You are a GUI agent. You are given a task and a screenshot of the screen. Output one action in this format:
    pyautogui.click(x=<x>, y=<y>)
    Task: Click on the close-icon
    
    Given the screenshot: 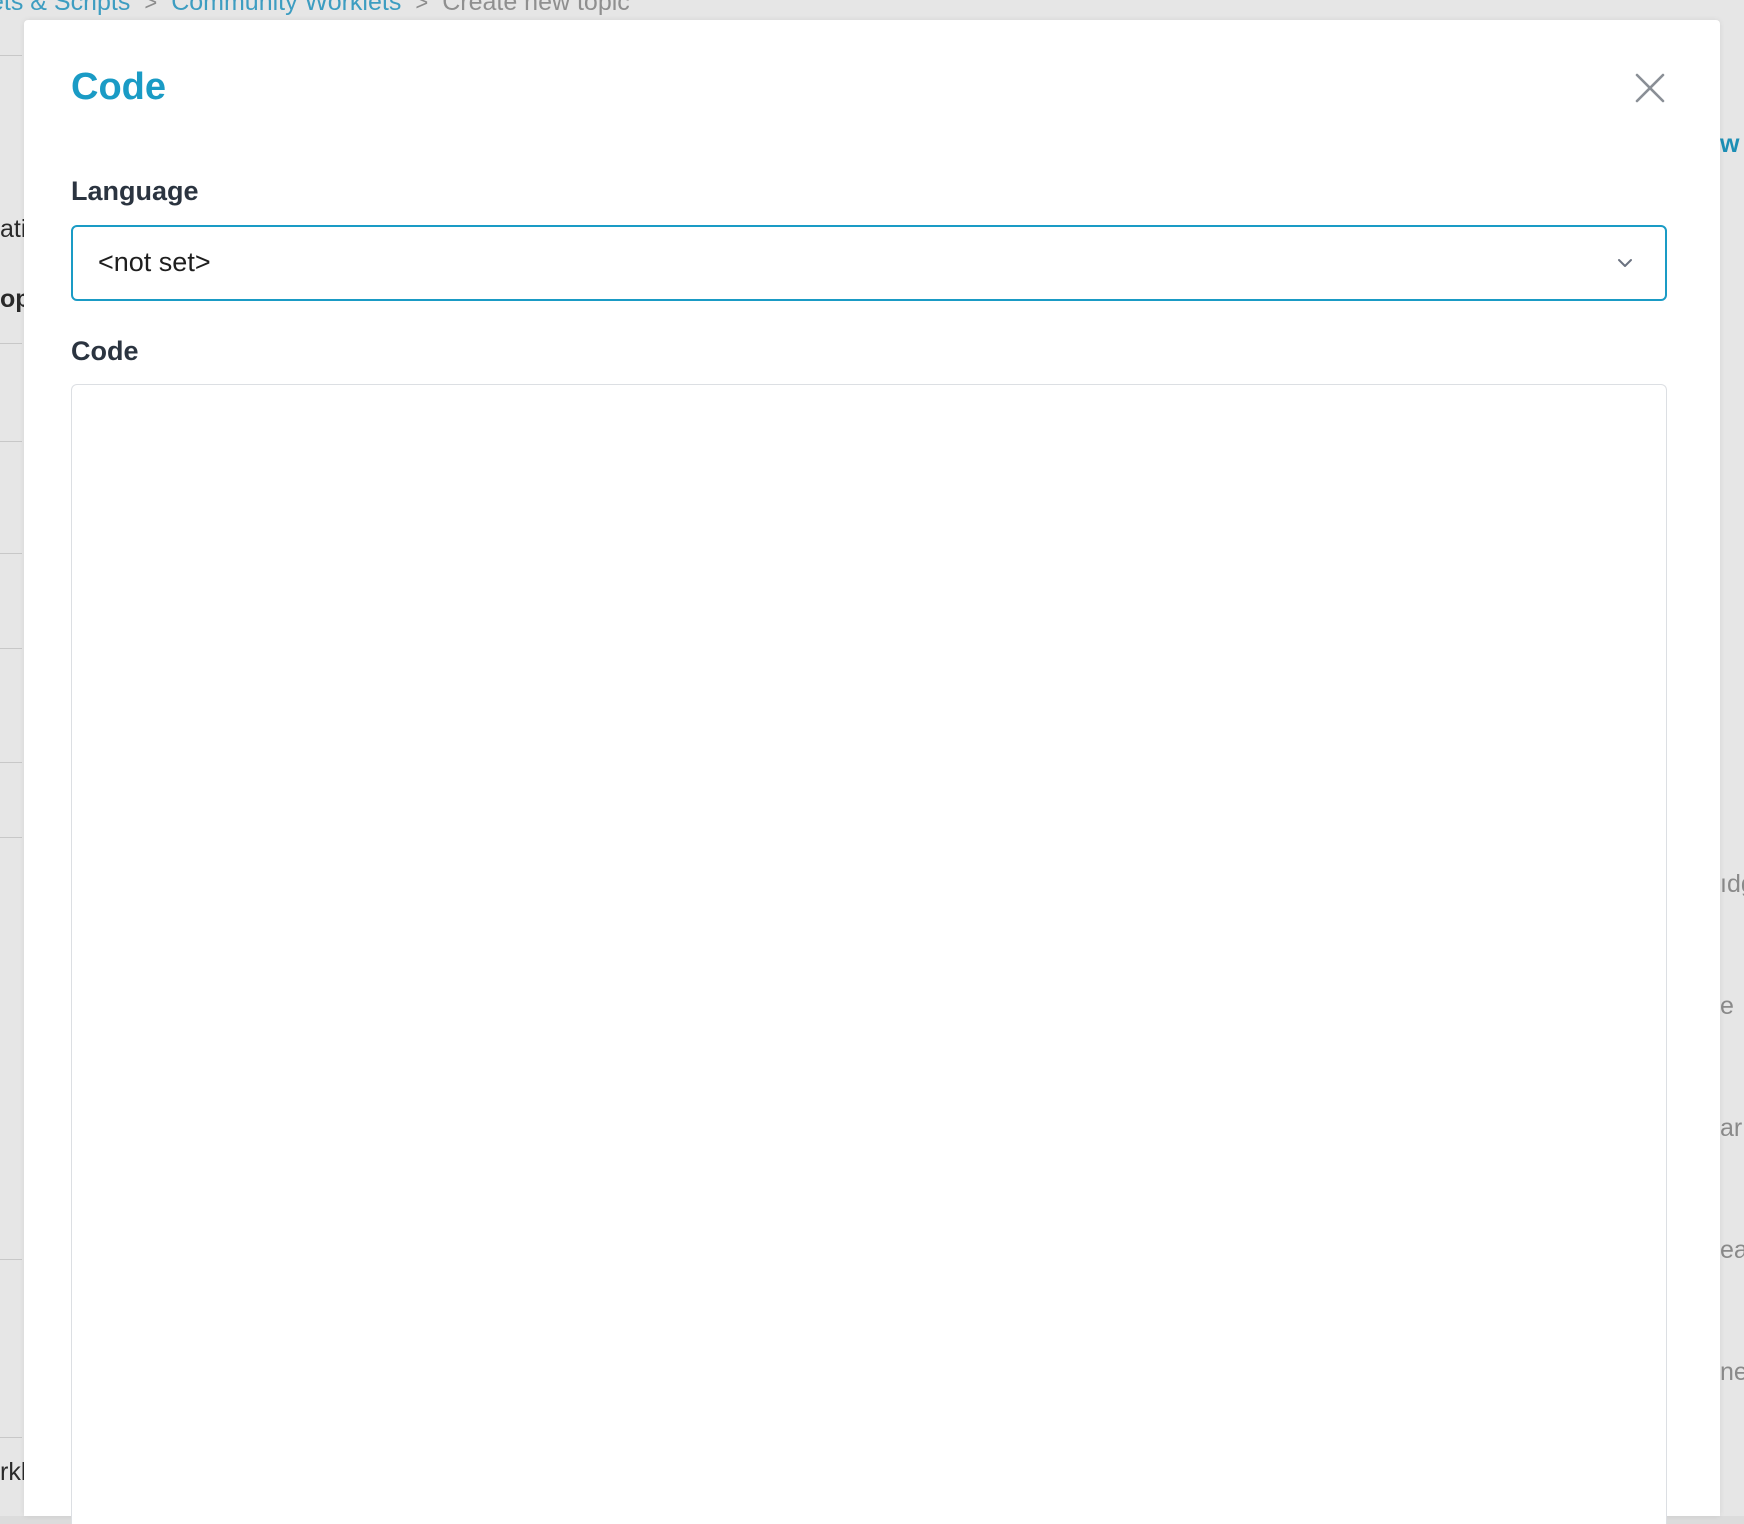 What is the action you would take?
    pyautogui.click(x=1650, y=88)
    